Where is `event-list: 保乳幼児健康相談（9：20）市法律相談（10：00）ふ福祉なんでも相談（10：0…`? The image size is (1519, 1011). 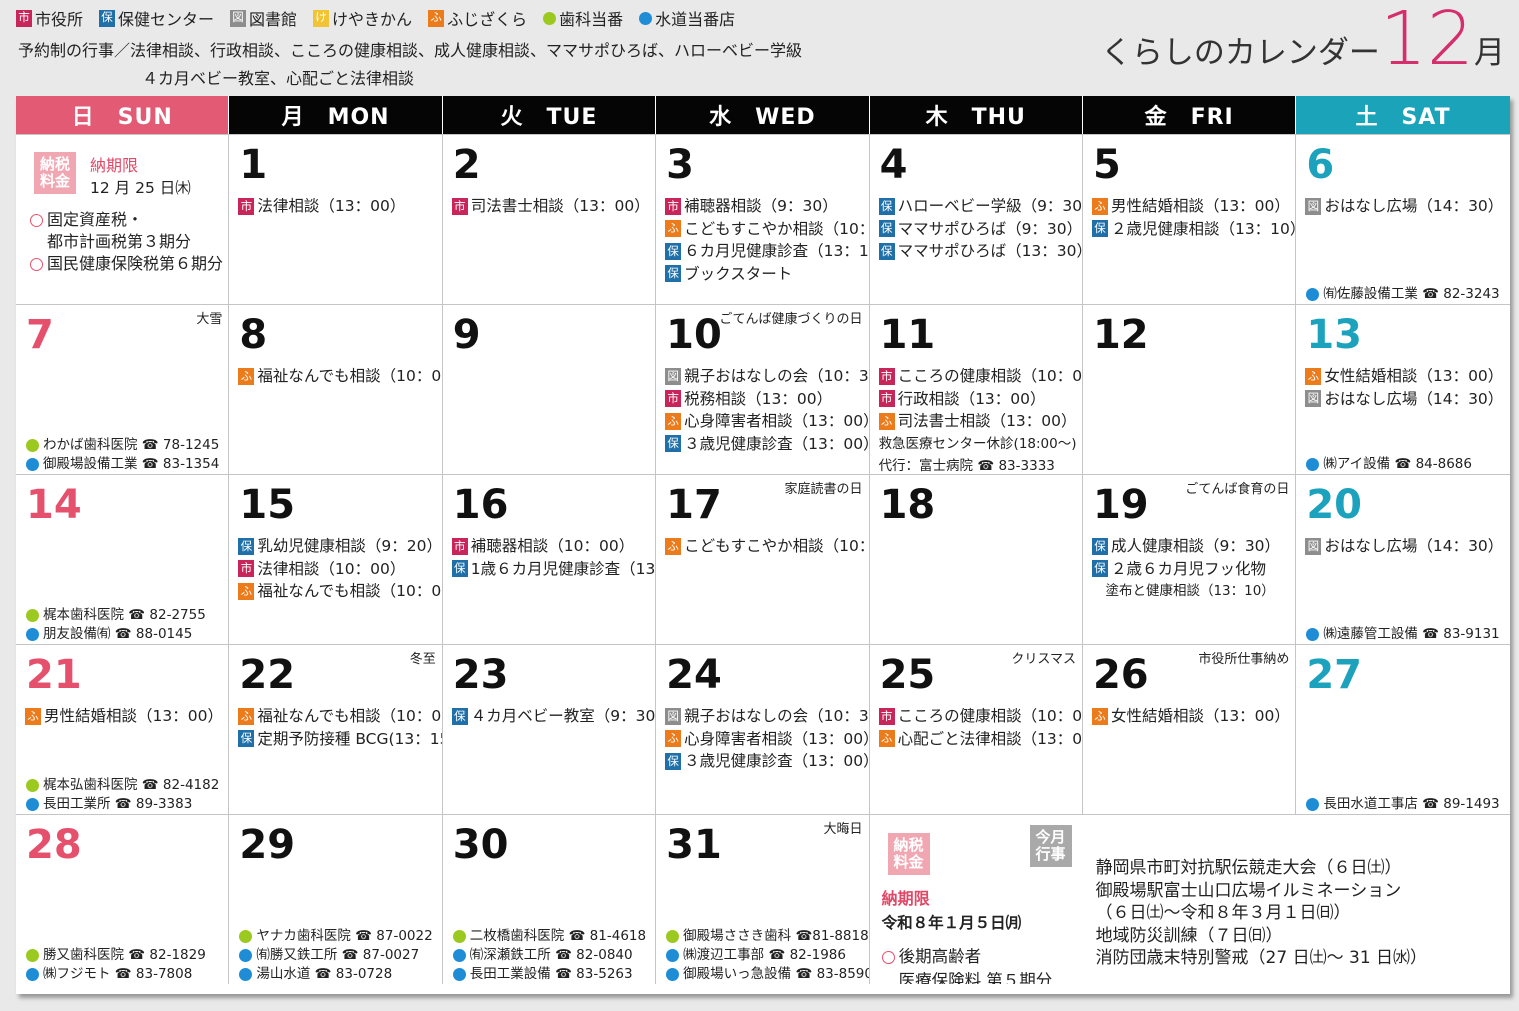
event-list: 保乳幼児健康相談（9：20）市法律相談（10：00）ふ福祉なんでも相談（10：0… is located at coordinates (340, 569).